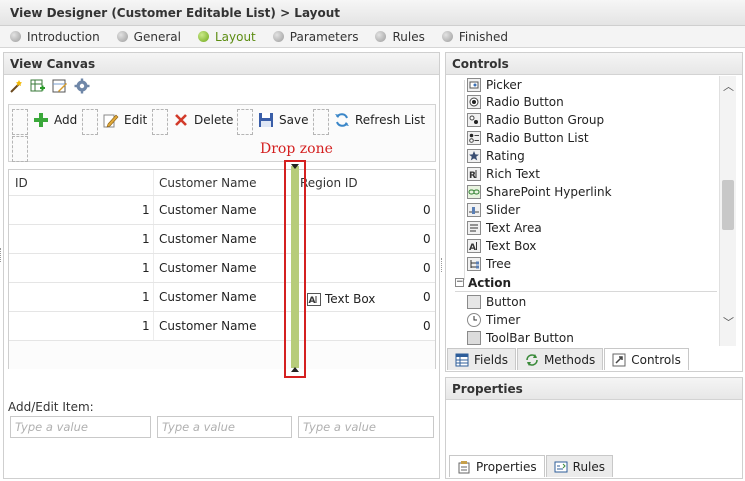 The image size is (745, 481). What do you see at coordinates (490, 282) in the screenshot?
I see `section-action-label: Action` at bounding box center [490, 282].